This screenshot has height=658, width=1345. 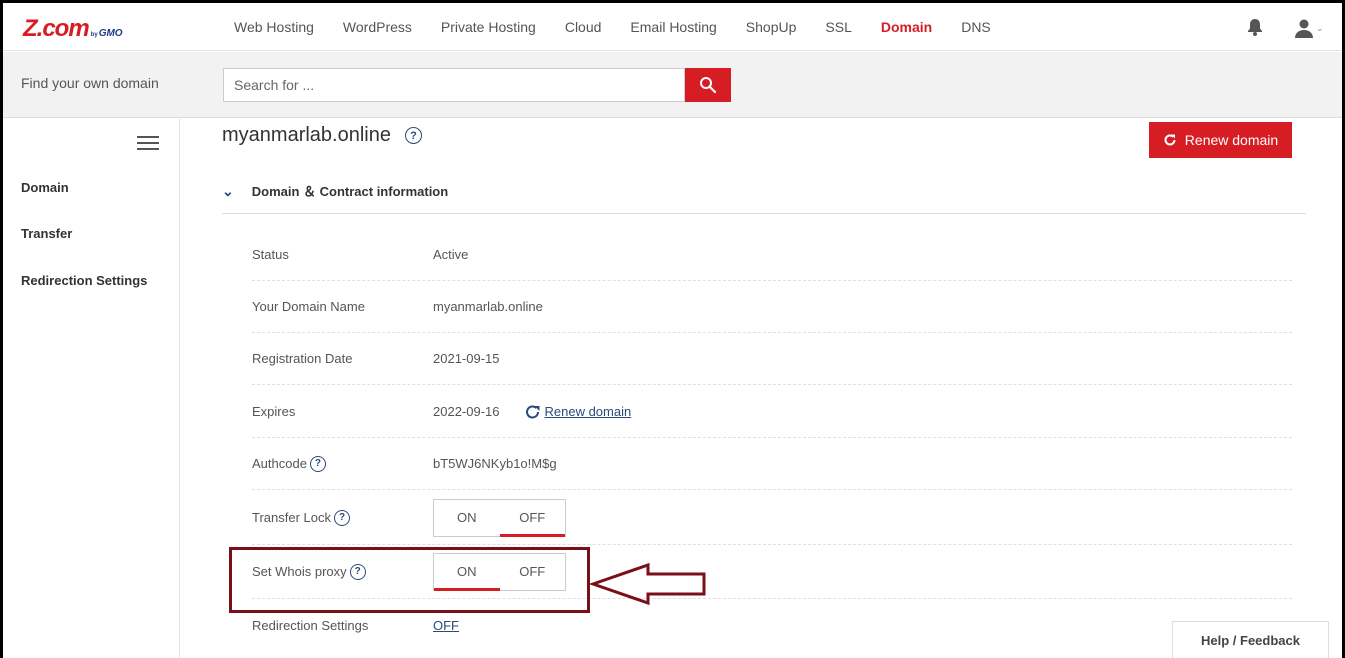 I want to click on nav-ssl: SSL, so click(x=838, y=27).